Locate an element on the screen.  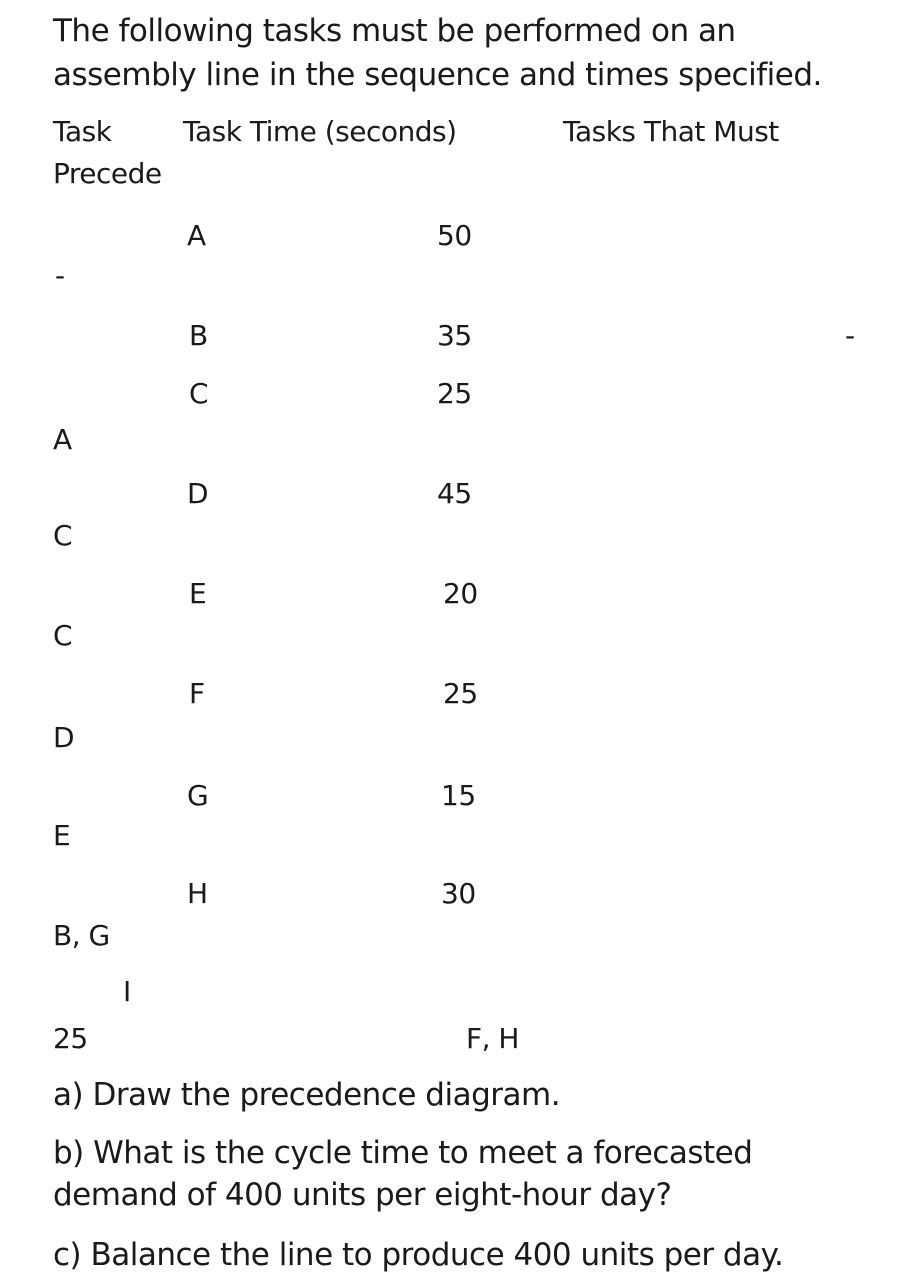
task-label-g: G is located at coordinates (198, 795).